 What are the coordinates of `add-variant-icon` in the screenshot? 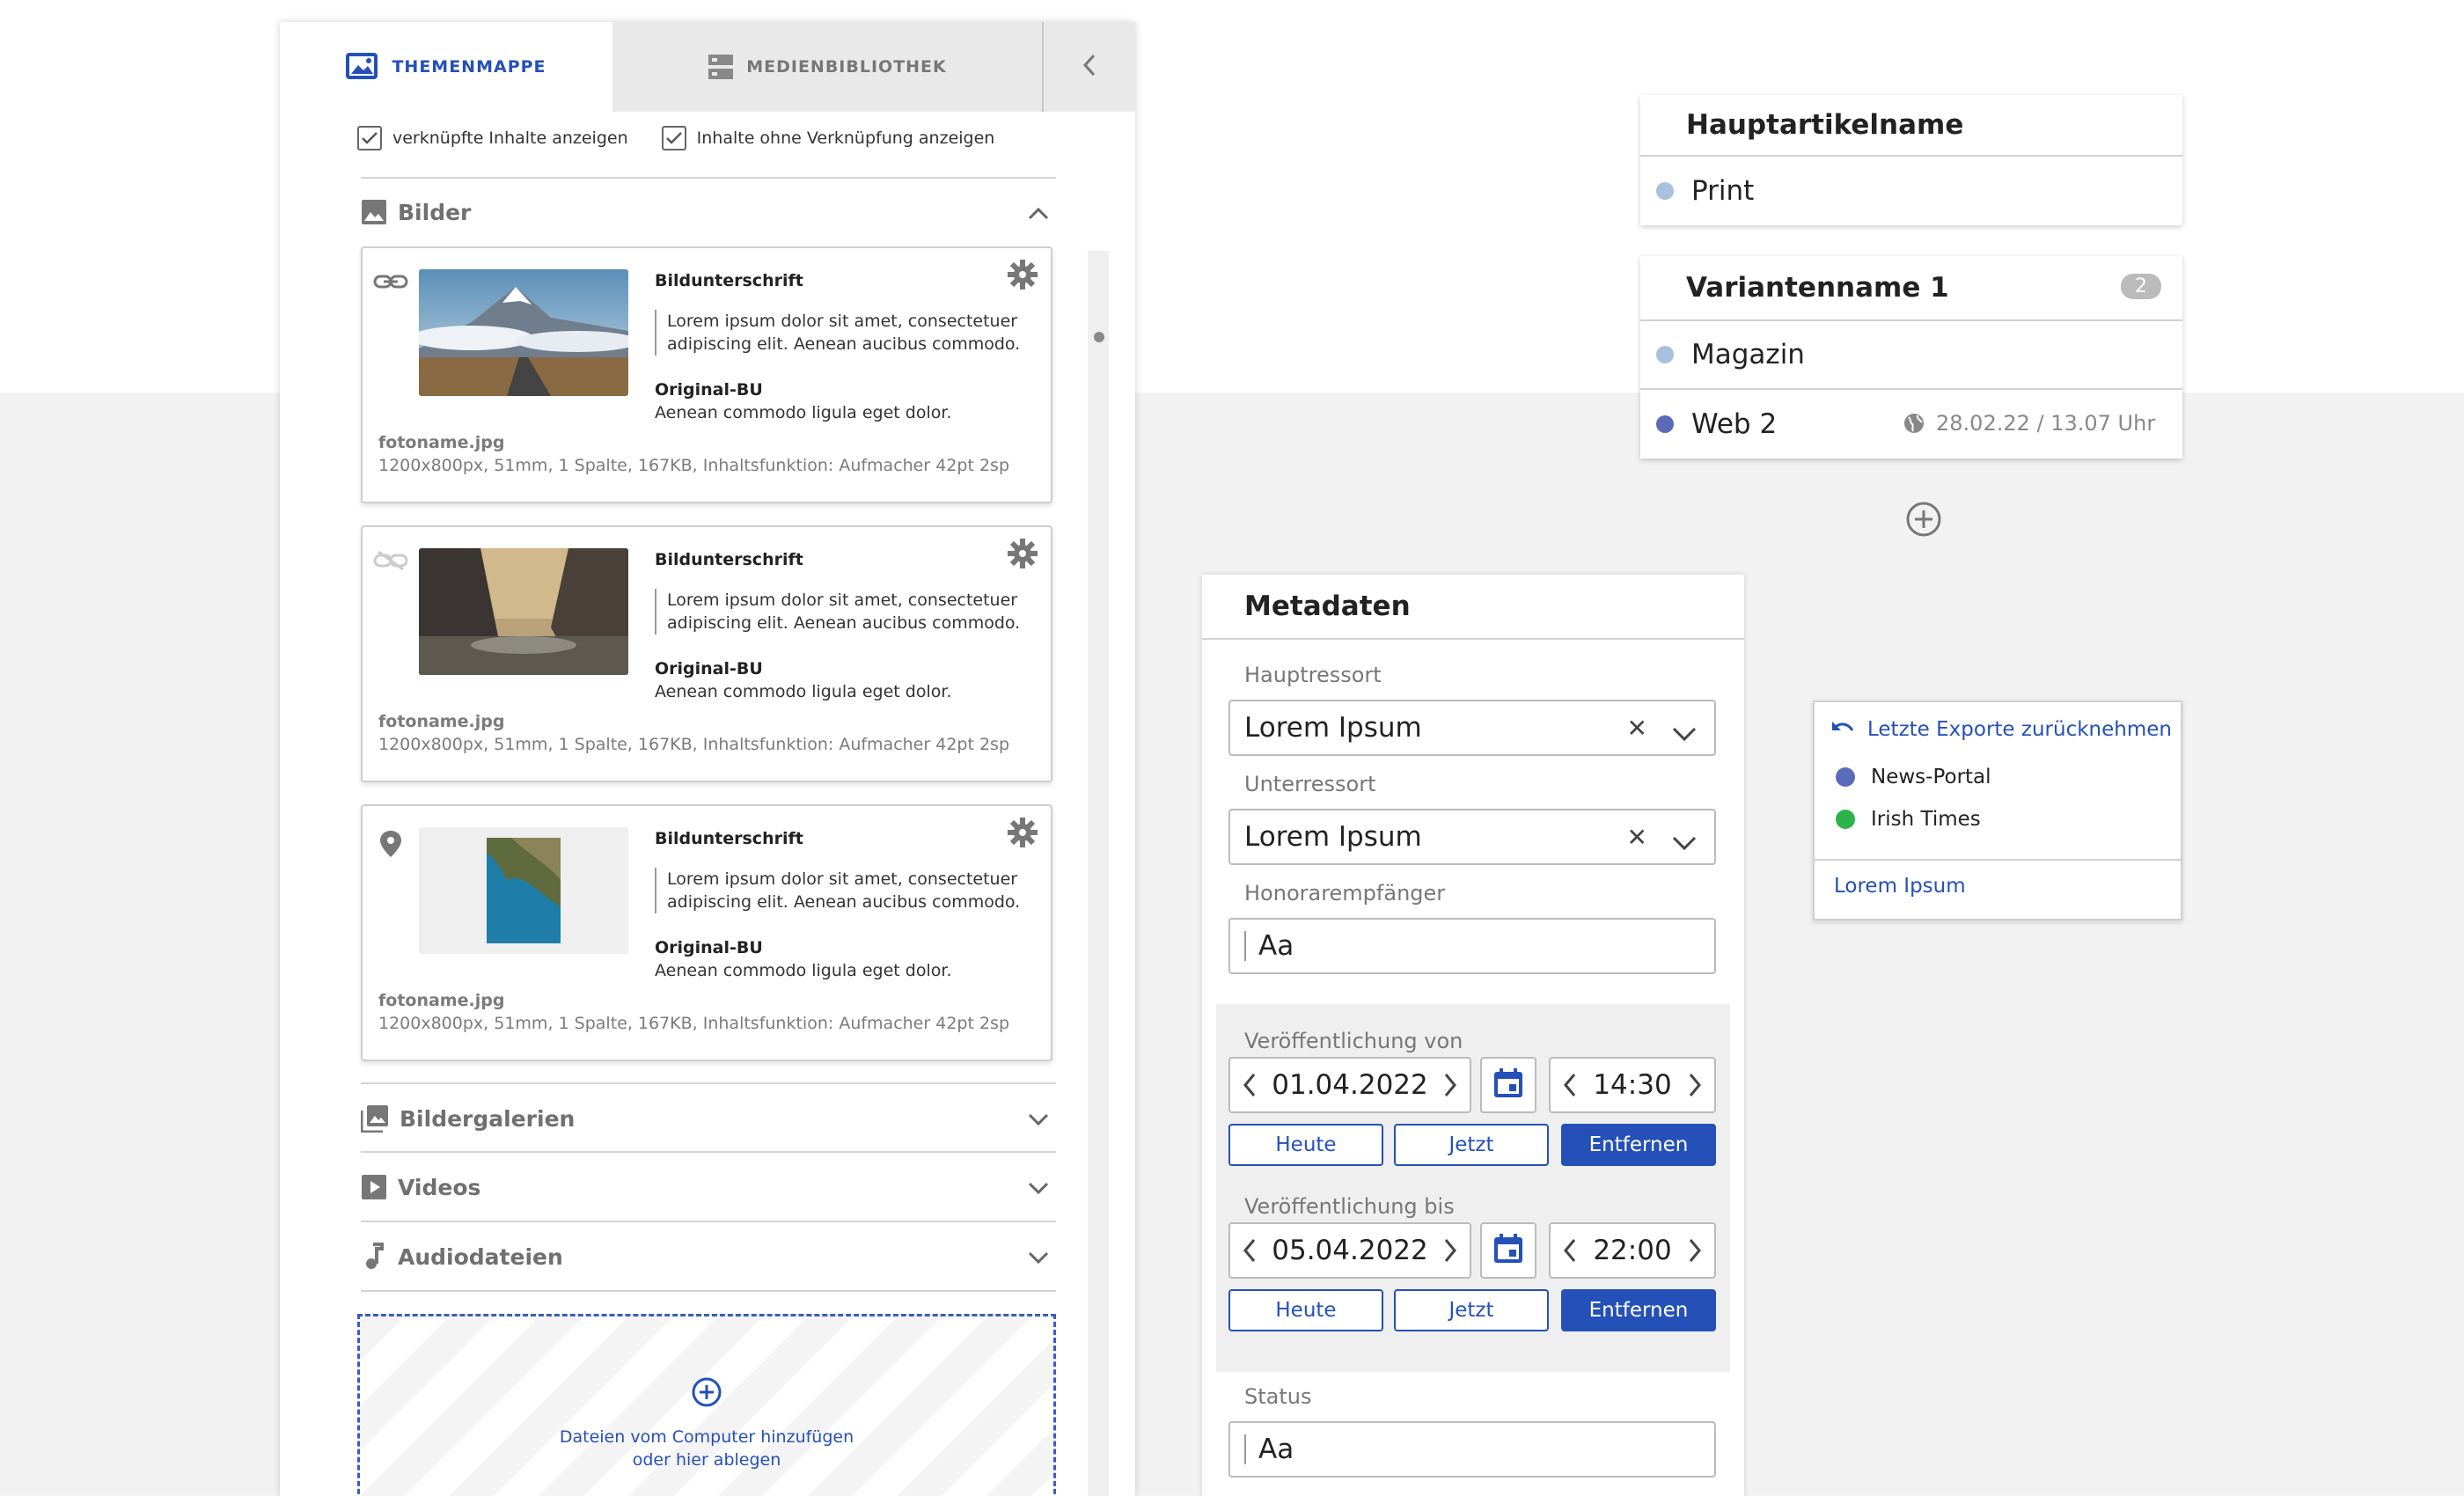 It's located at (1924, 521).